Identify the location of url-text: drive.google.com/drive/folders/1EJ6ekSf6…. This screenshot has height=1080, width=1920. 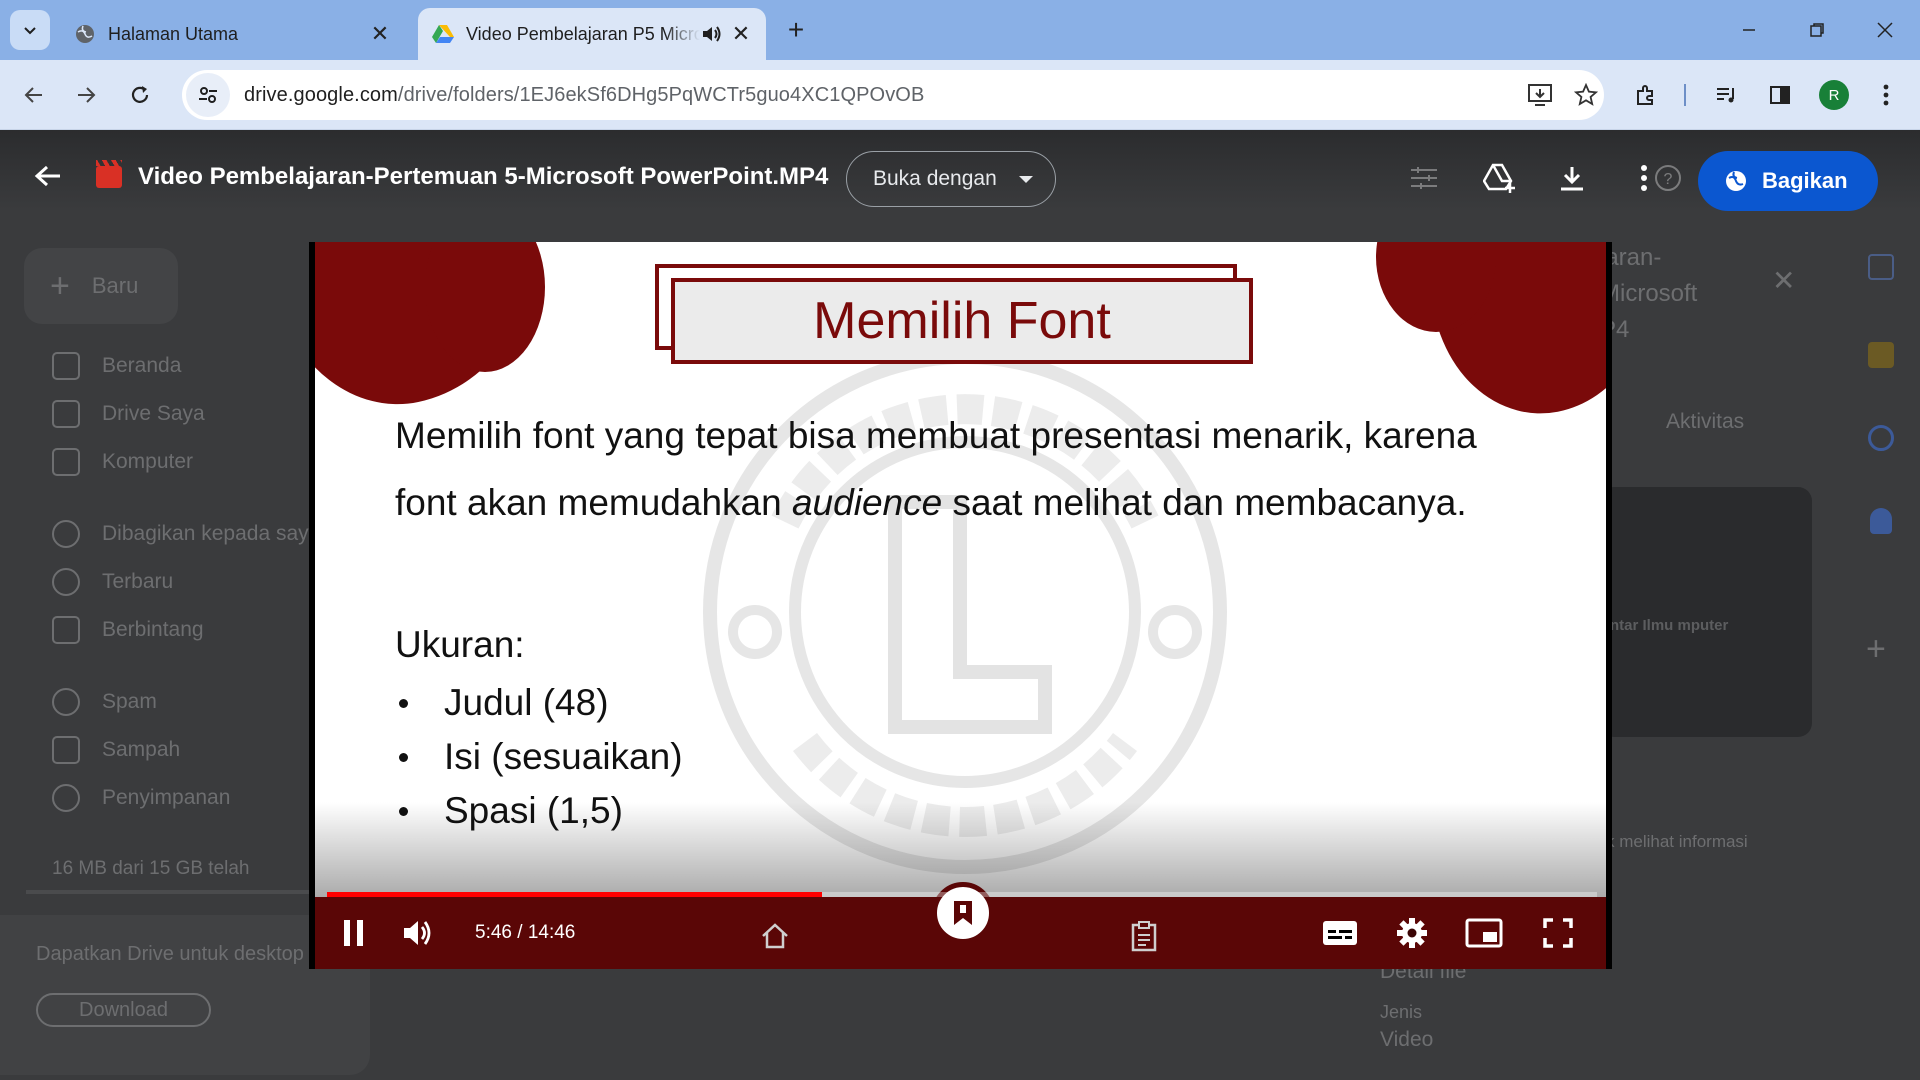
(584, 95).